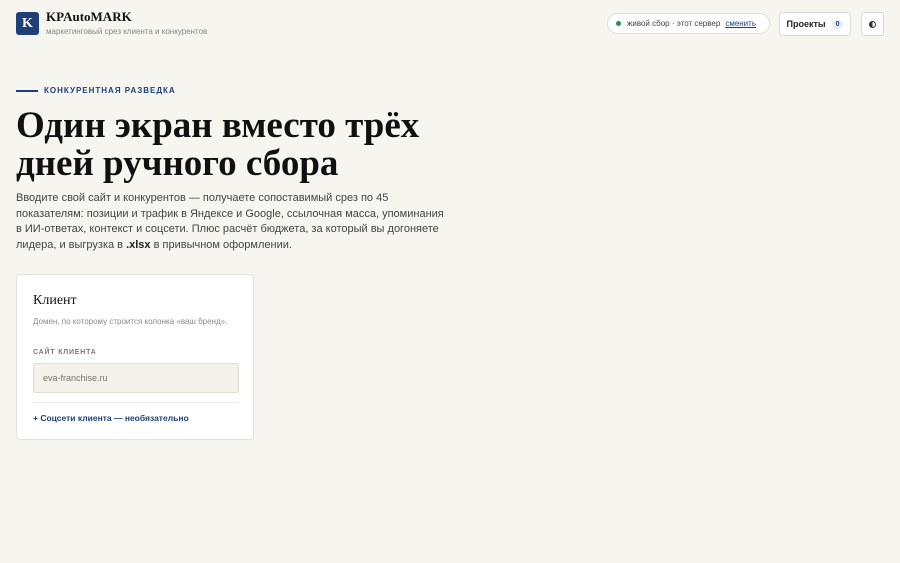 This screenshot has width=900, height=563. What do you see at coordinates (618, 23) in the screenshot?
I see `status-dot-icon` at bounding box center [618, 23].